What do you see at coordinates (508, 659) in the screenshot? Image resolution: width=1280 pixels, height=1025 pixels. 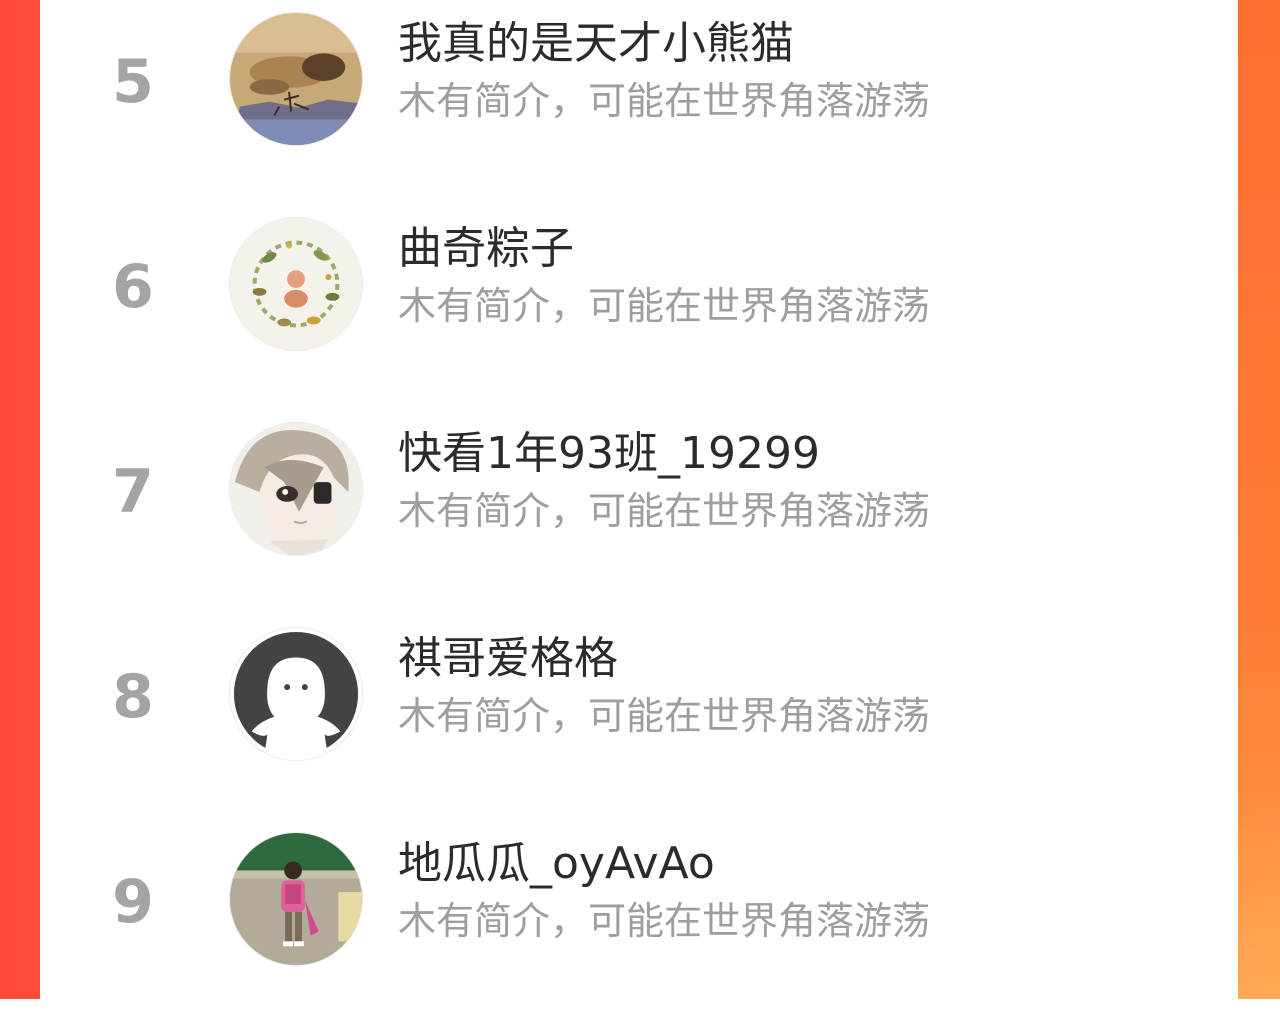 I see `user-name: 祺哥爱格格` at bounding box center [508, 659].